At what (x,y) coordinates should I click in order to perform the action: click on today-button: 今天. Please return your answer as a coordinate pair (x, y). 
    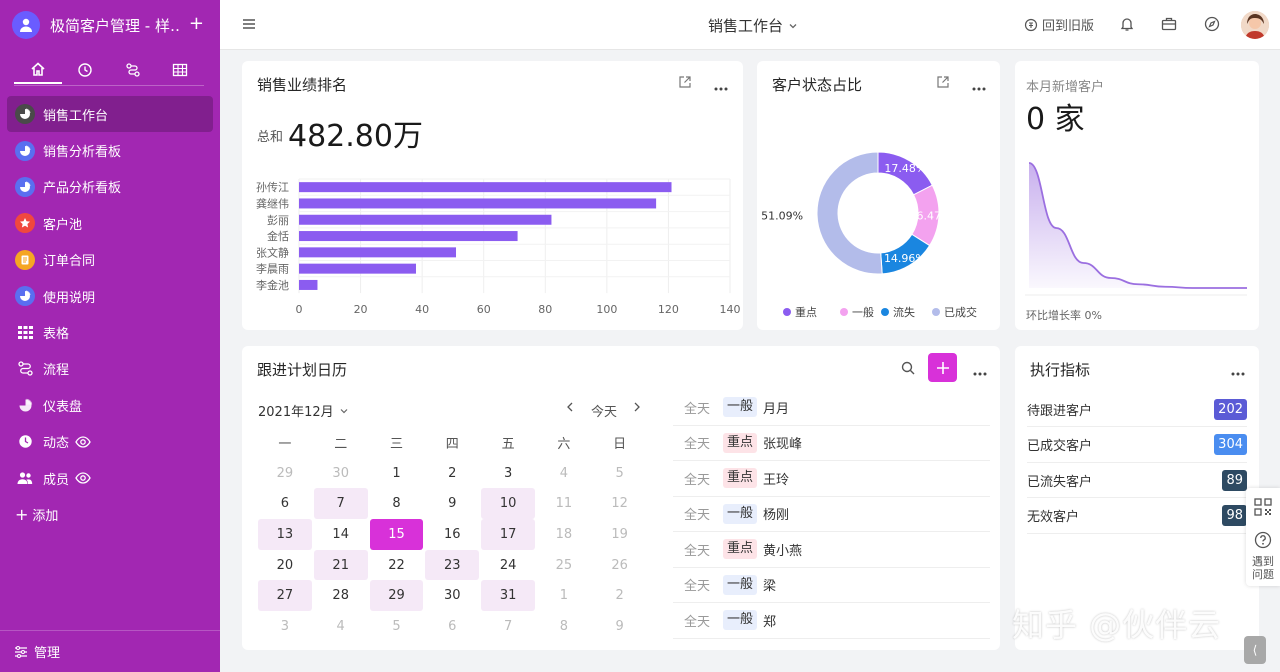
    Looking at the image, I should click on (604, 410).